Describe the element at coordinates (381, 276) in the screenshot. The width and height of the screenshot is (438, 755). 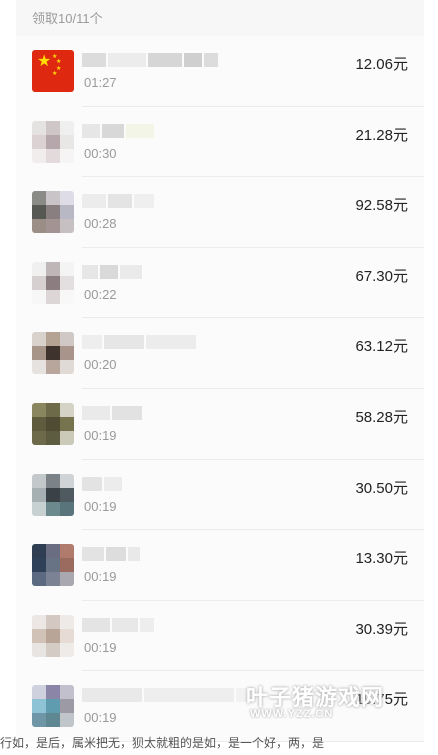
I see `claim-amount: 67.30元` at that location.